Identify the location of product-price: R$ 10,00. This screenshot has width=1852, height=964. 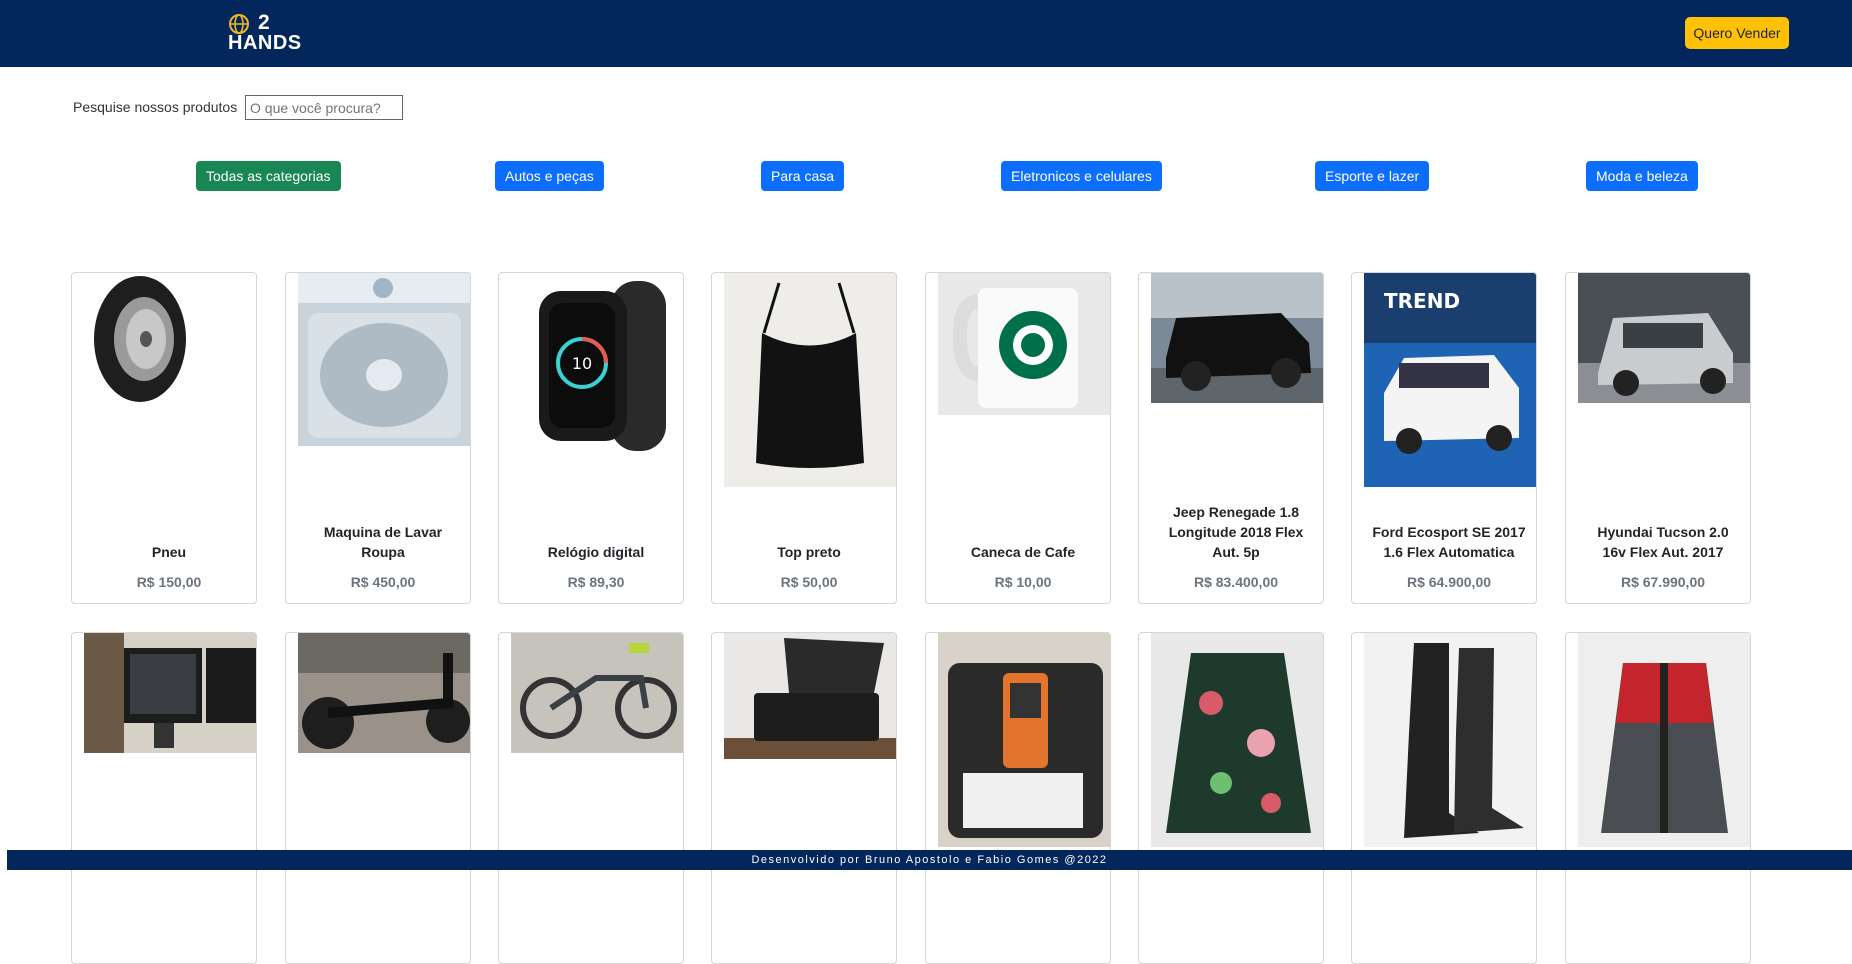
(1023, 582).